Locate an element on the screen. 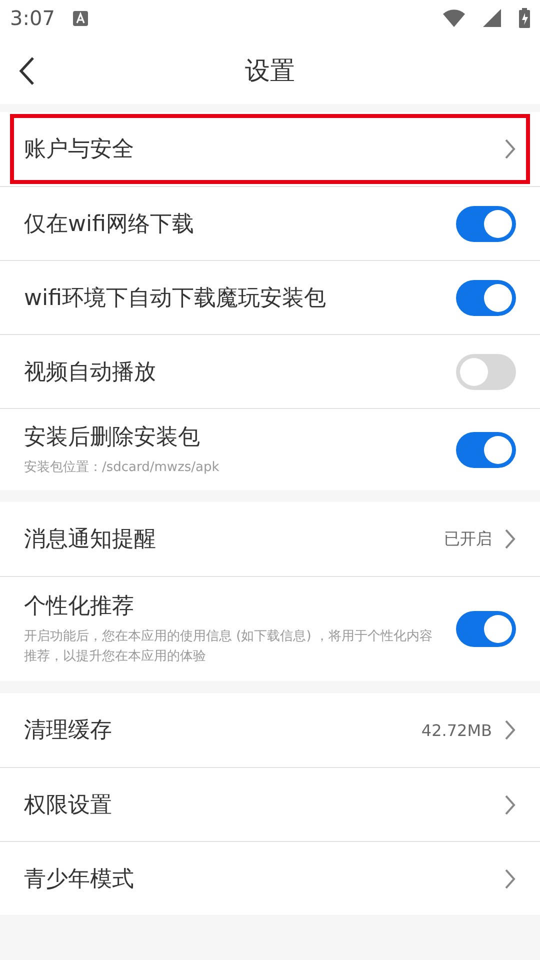  settings-row: wifi环境下自动下载魔玩安装包 is located at coordinates (270, 297).